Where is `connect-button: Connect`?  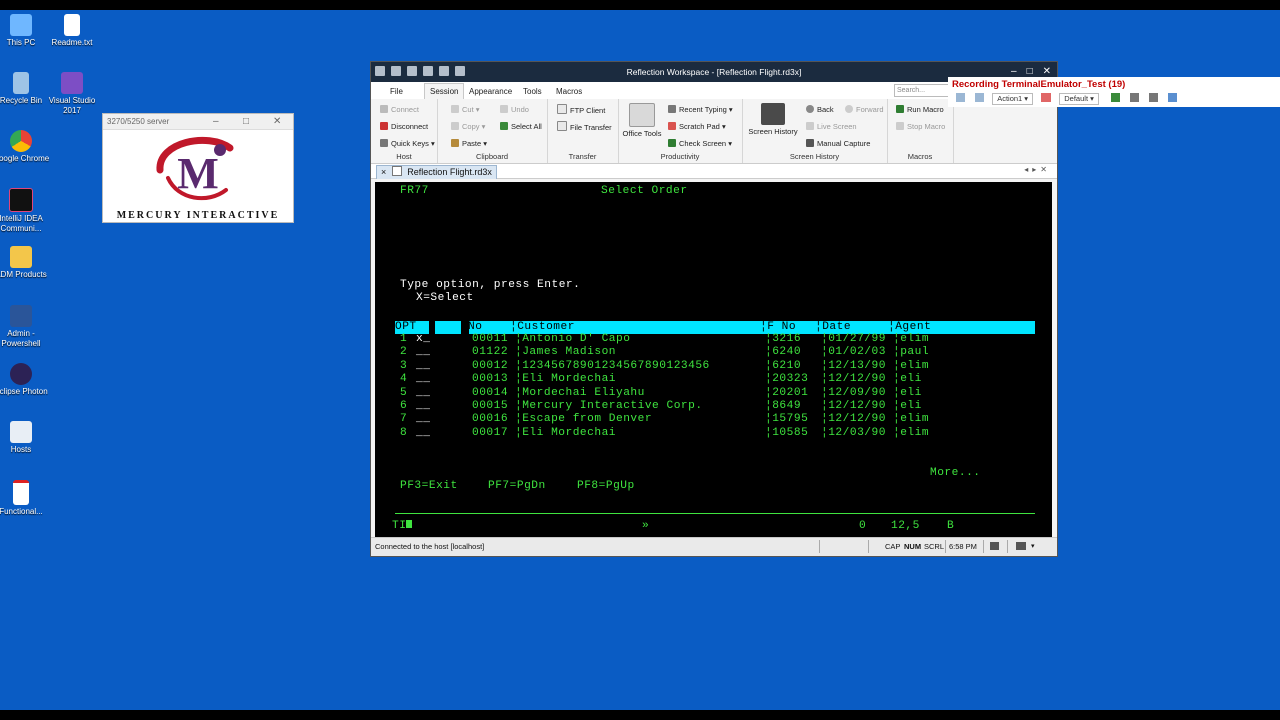
connect-button: Connect is located at coordinates (399, 110).